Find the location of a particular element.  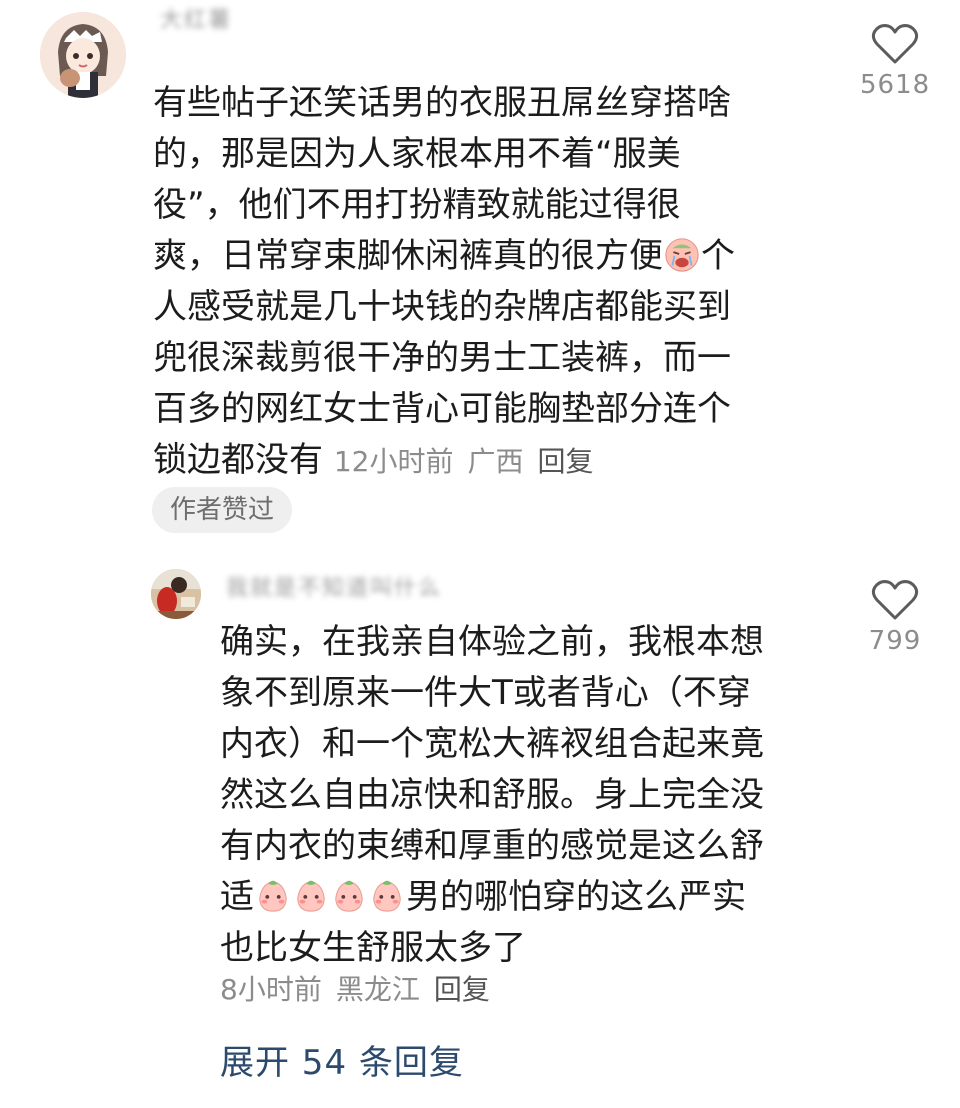

comment-line: 然这么自由凉快和舒服。身上完全没 is located at coordinates (492, 795).